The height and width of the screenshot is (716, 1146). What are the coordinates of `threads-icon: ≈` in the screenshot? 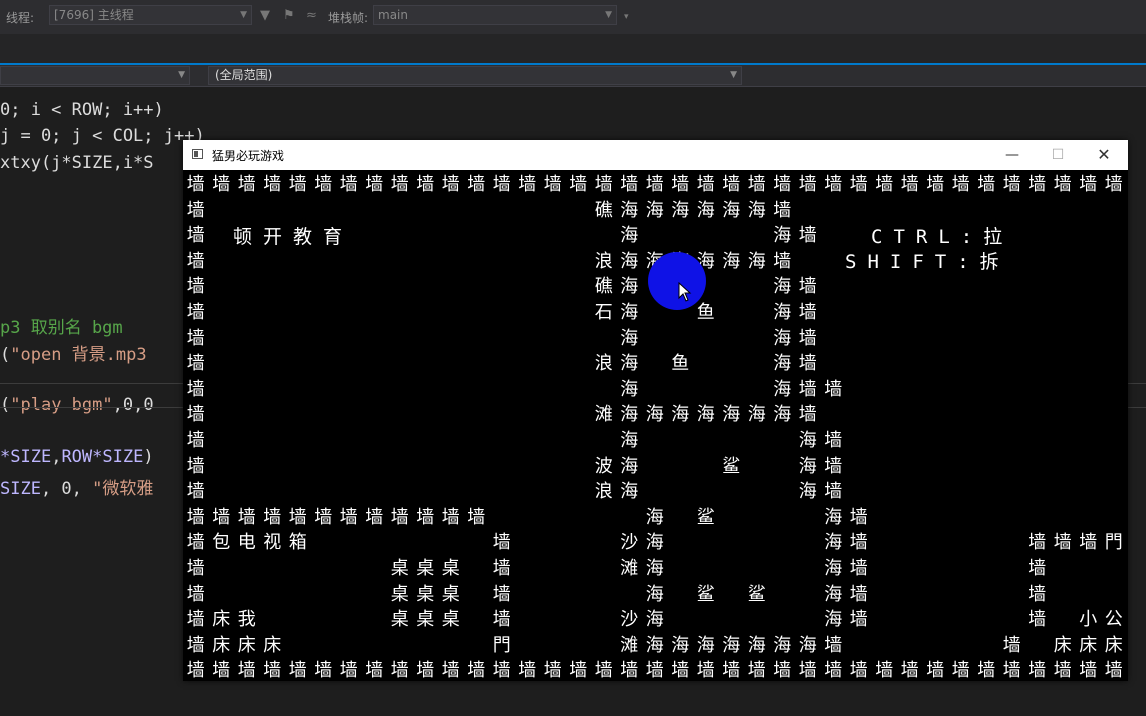 It's located at (311, 15).